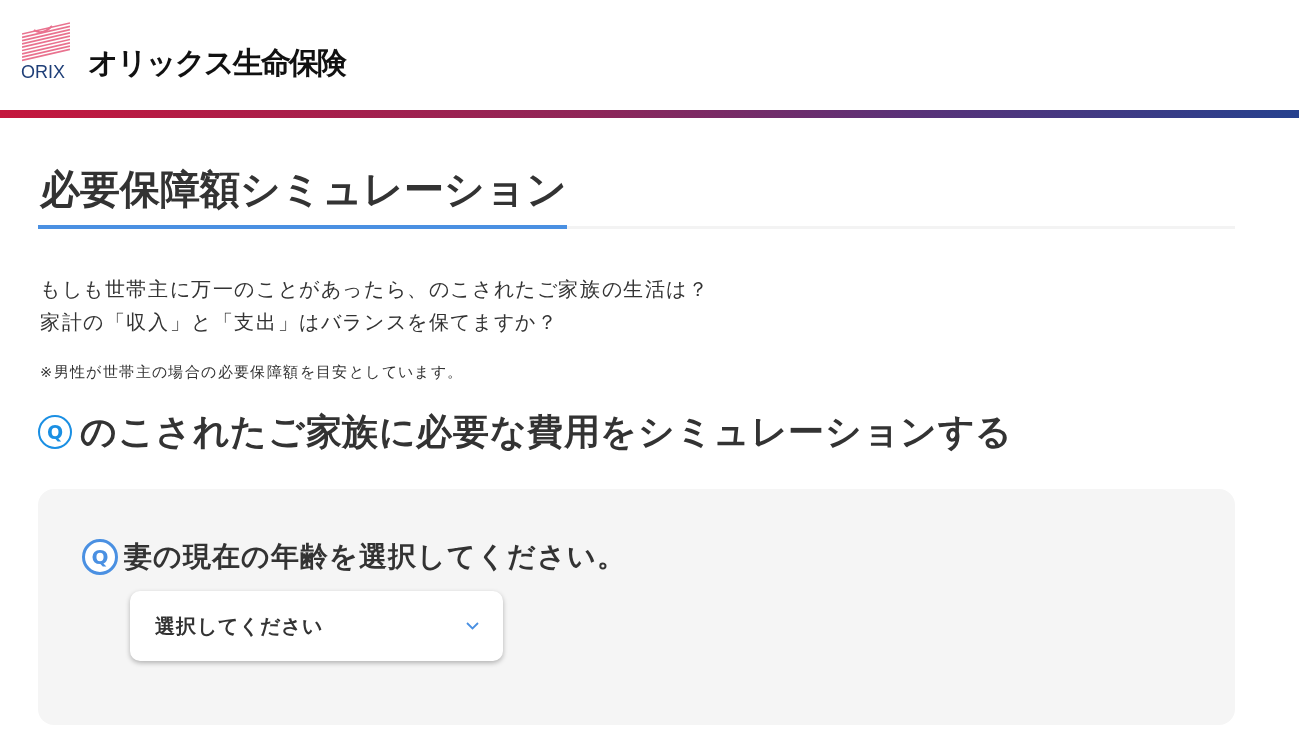  I want to click on question-text: 妻の現在の年齢を選択してください。, so click(375, 557).